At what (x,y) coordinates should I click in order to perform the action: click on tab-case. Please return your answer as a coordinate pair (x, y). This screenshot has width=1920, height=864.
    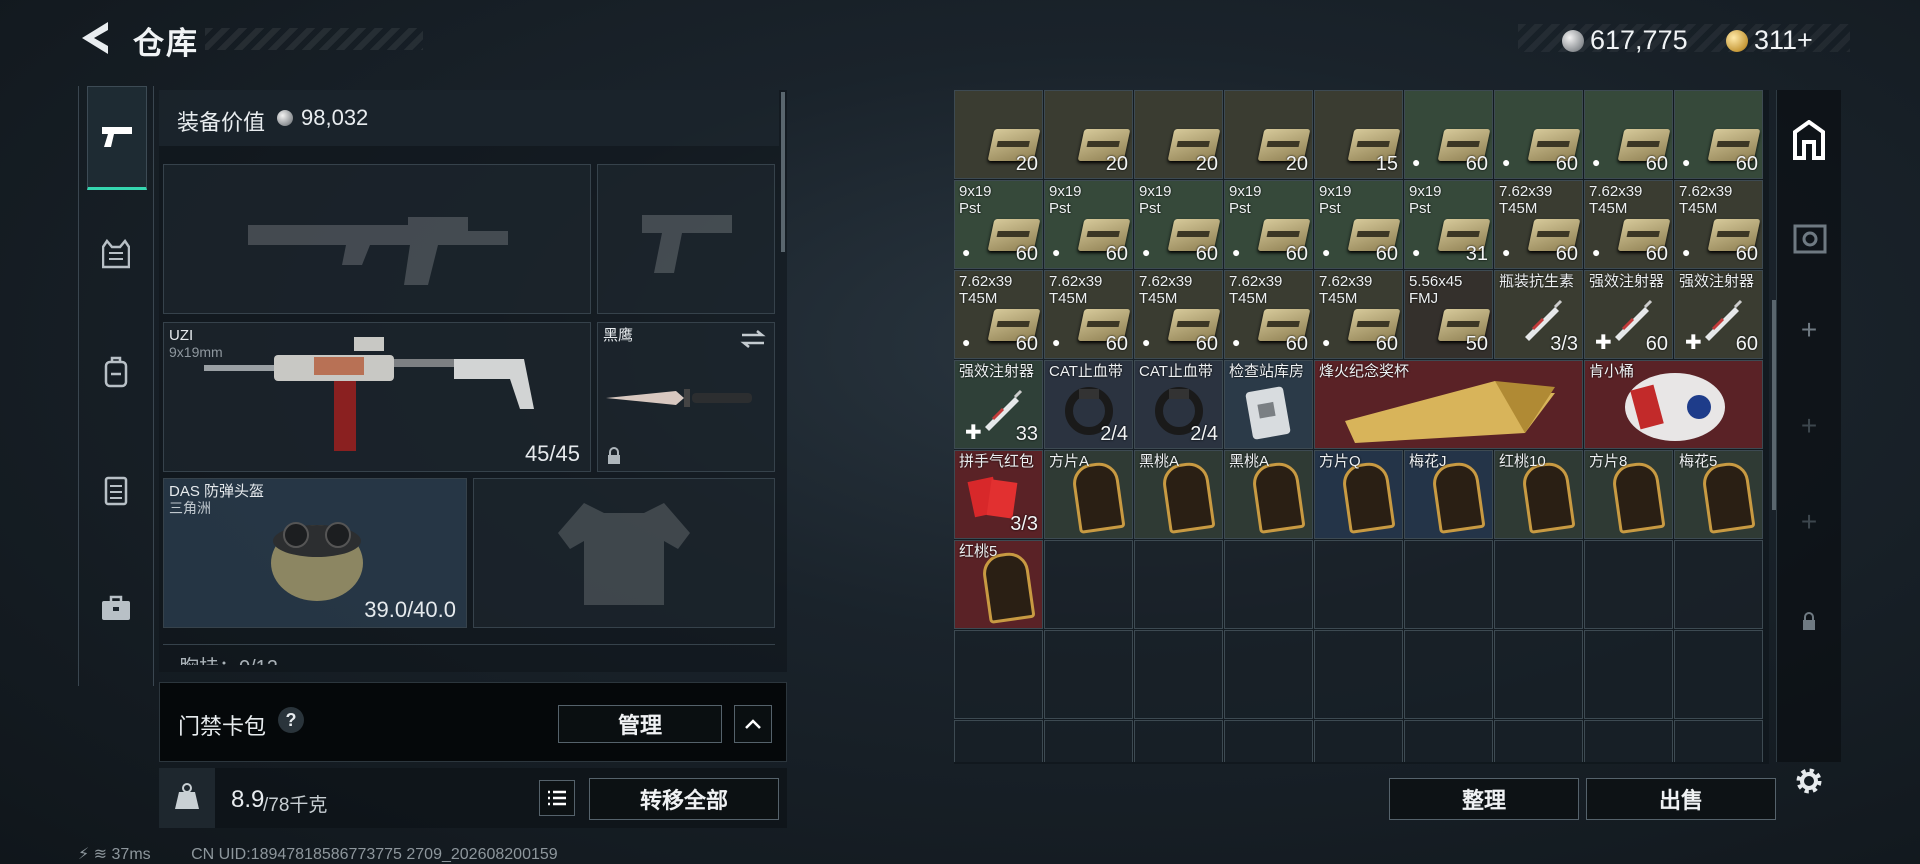
    Looking at the image, I should click on (116, 608).